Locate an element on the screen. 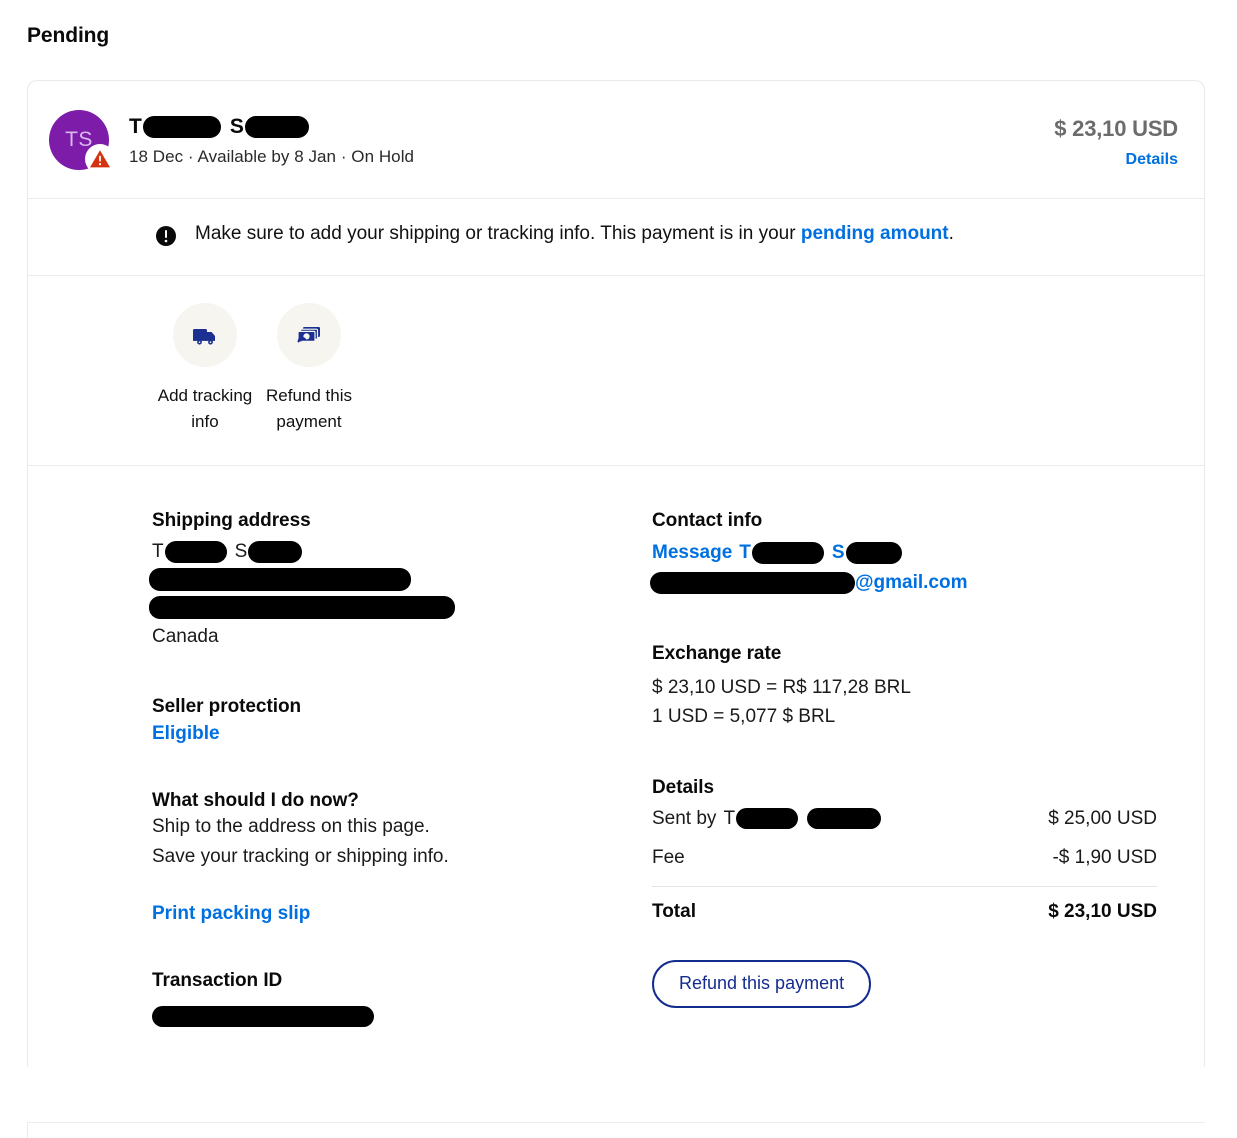  message-buyer-link-row: Message T S is located at coordinates (904, 553).